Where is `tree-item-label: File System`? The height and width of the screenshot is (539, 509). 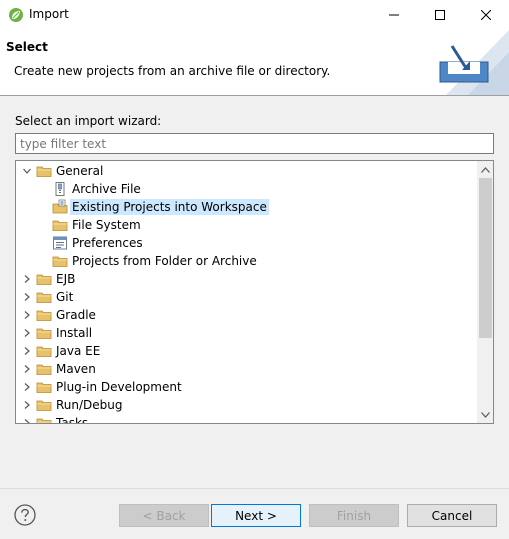 tree-item-label: File System is located at coordinates (106, 225).